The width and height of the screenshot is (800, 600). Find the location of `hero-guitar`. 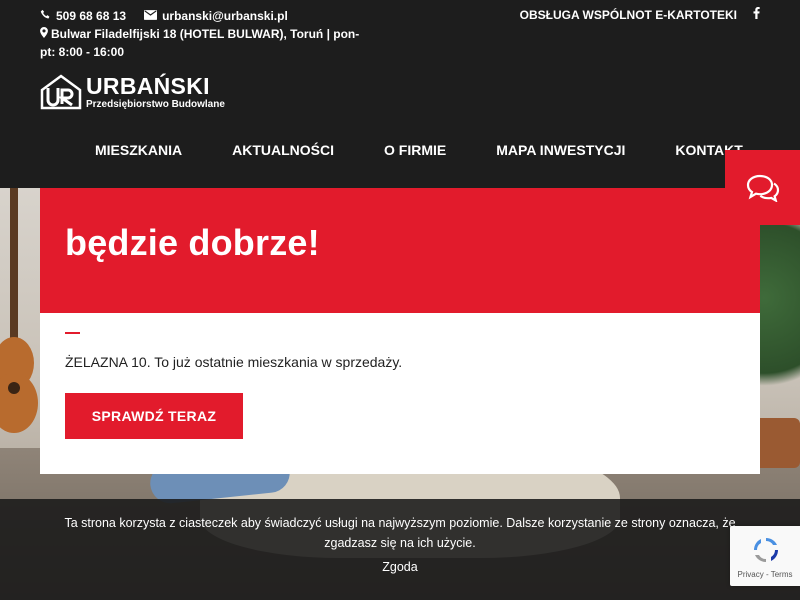

hero-guitar is located at coordinates (19, 310).